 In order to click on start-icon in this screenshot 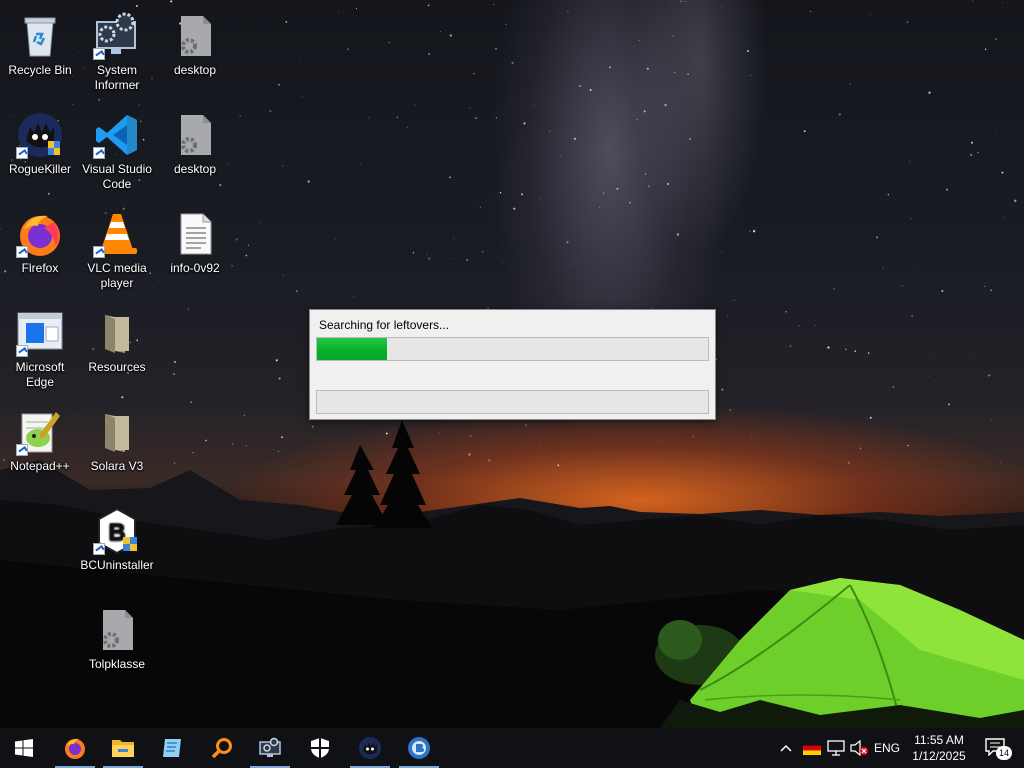, I will do `click(24, 748)`.